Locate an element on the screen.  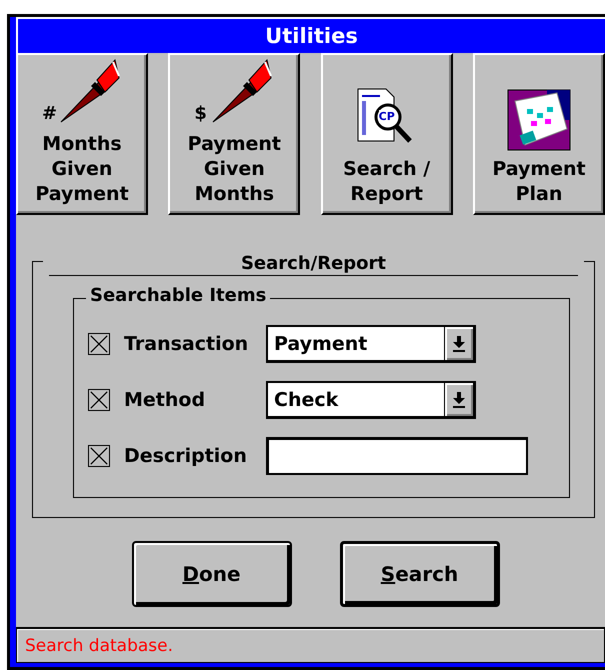
dropdown: Payment is located at coordinates (371, 344).